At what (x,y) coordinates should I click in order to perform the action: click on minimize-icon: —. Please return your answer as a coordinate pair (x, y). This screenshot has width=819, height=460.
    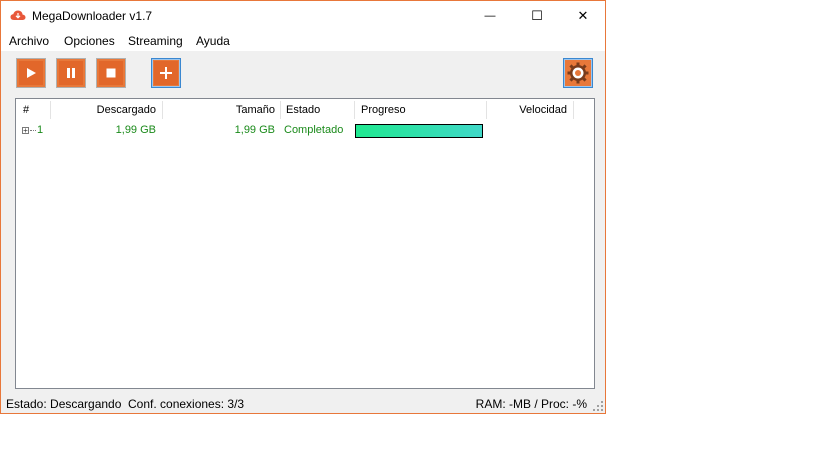
    Looking at the image, I should click on (490, 16).